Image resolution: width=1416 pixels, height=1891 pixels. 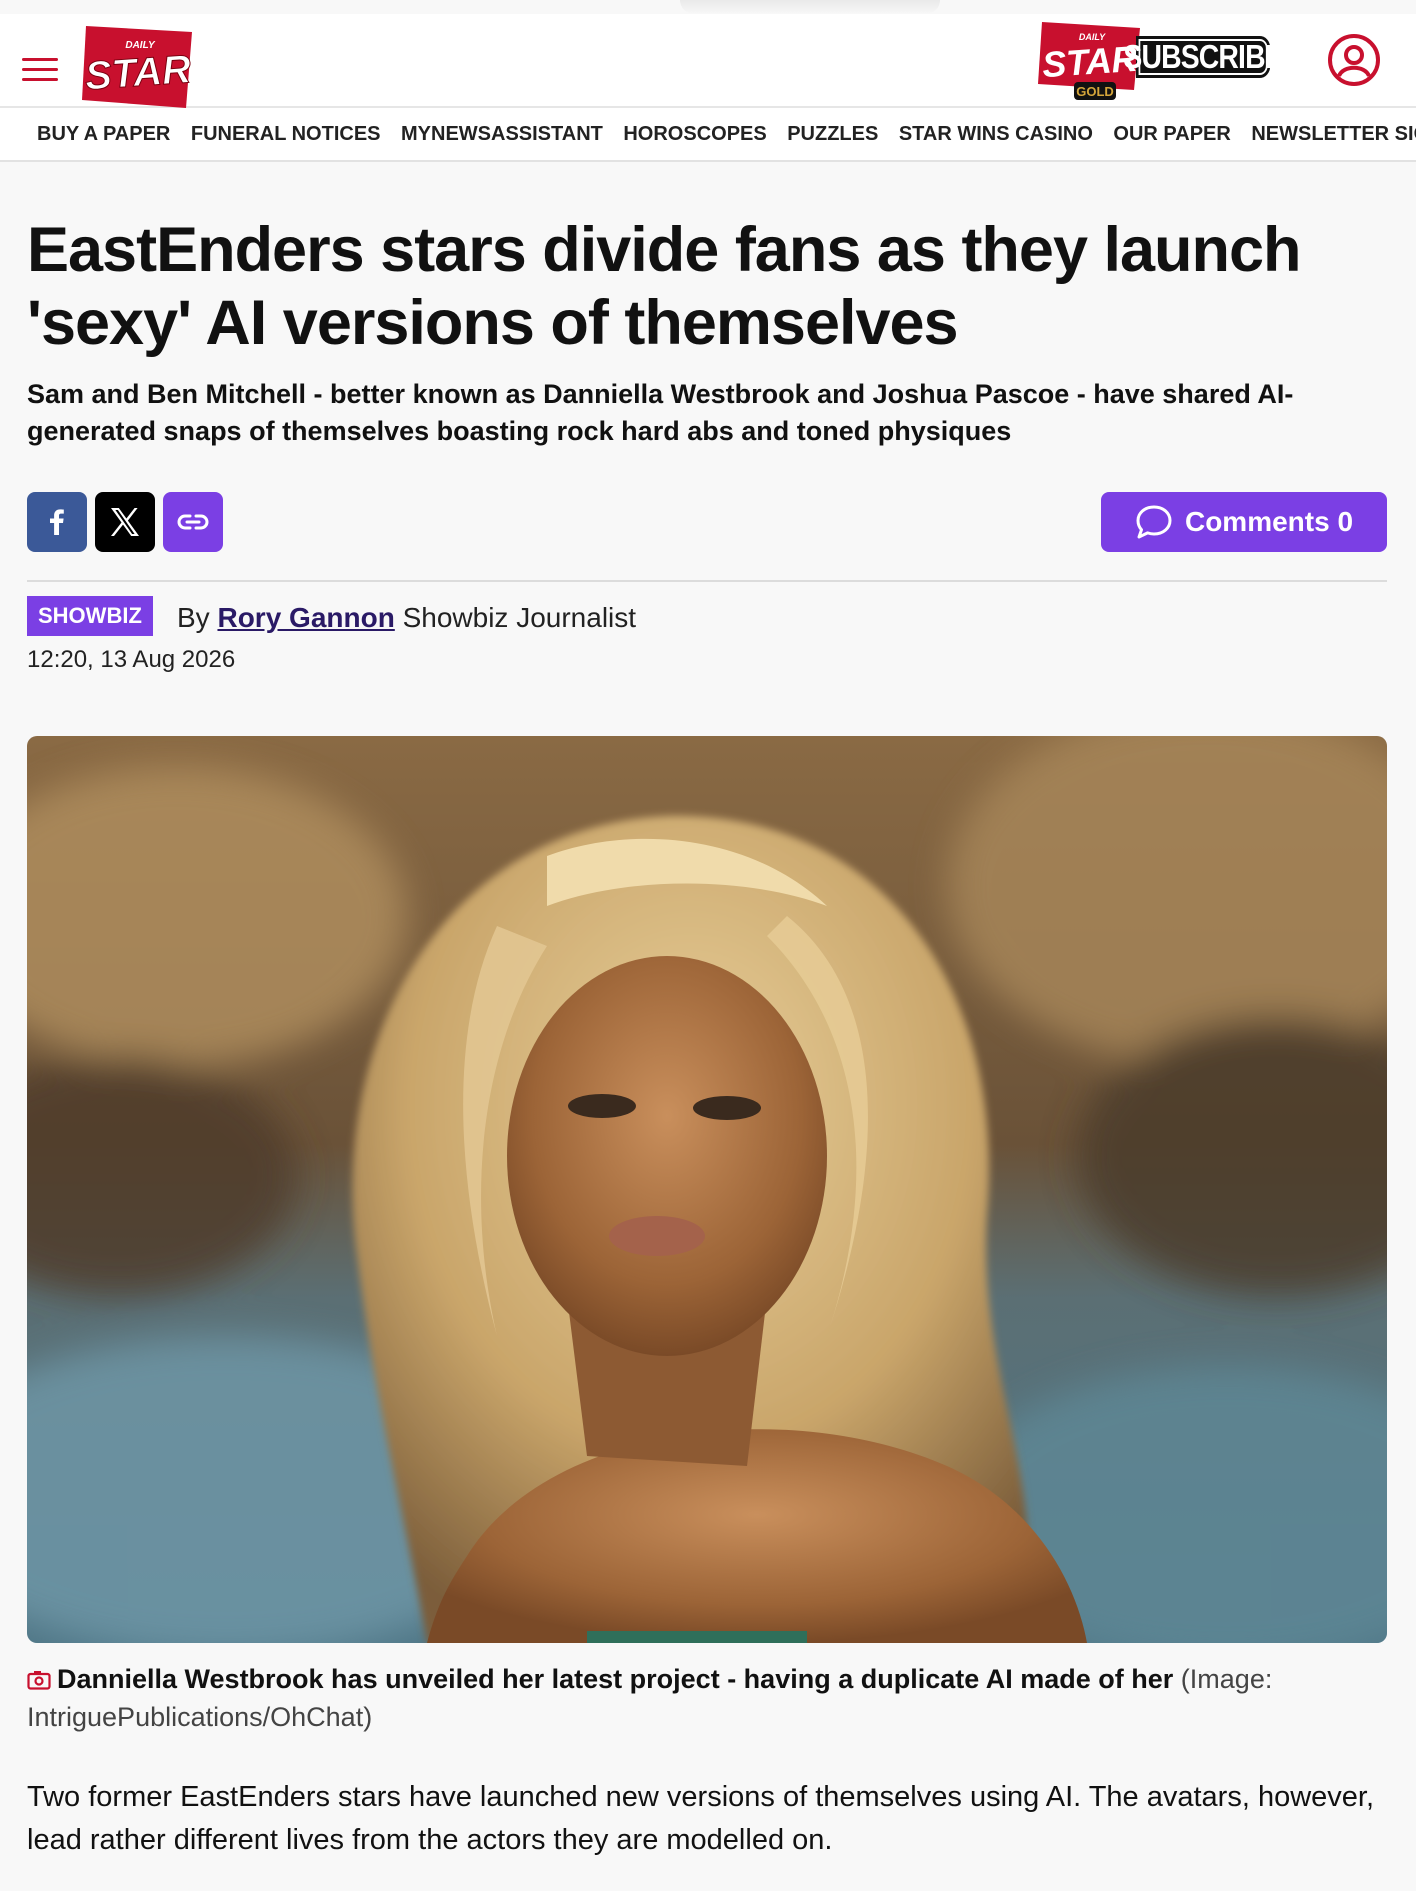 What do you see at coordinates (1154, 522) in the screenshot?
I see `speech-bubble-icon` at bounding box center [1154, 522].